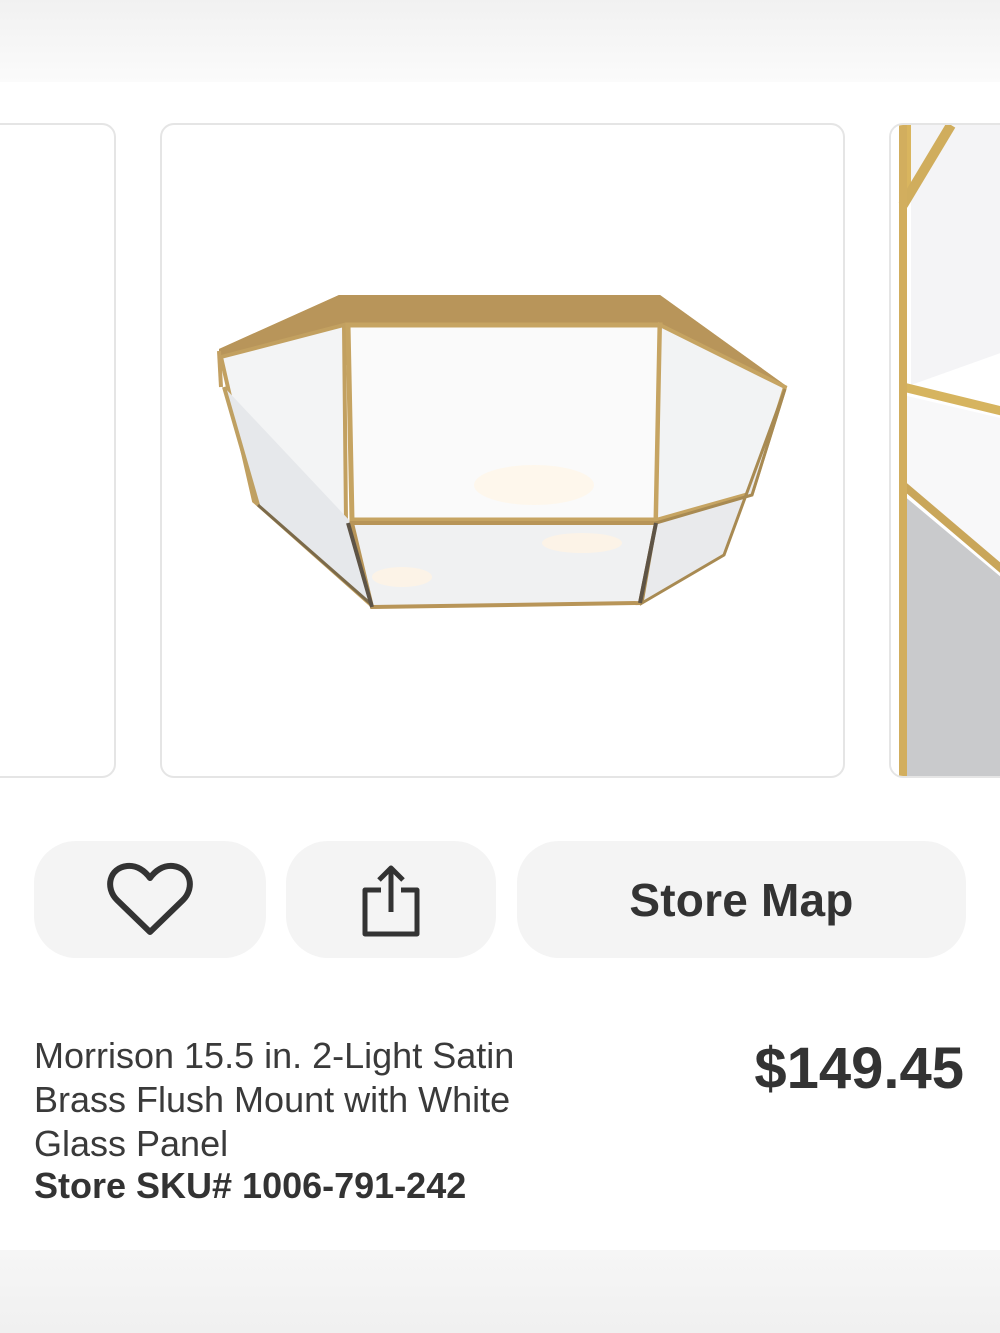 This screenshot has height=1333, width=1000. I want to click on ceiling-light-image, so click(502, 452).